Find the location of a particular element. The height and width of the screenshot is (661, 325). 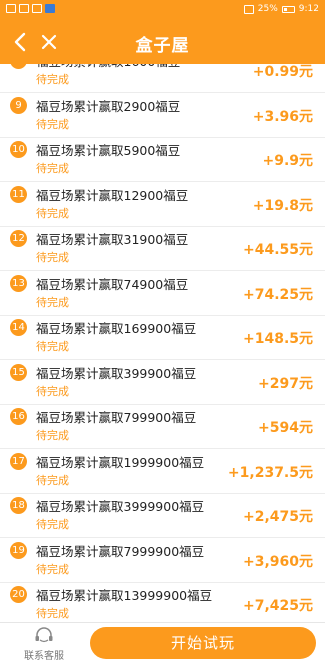

battery-percent: 25% is located at coordinates (267, 9).